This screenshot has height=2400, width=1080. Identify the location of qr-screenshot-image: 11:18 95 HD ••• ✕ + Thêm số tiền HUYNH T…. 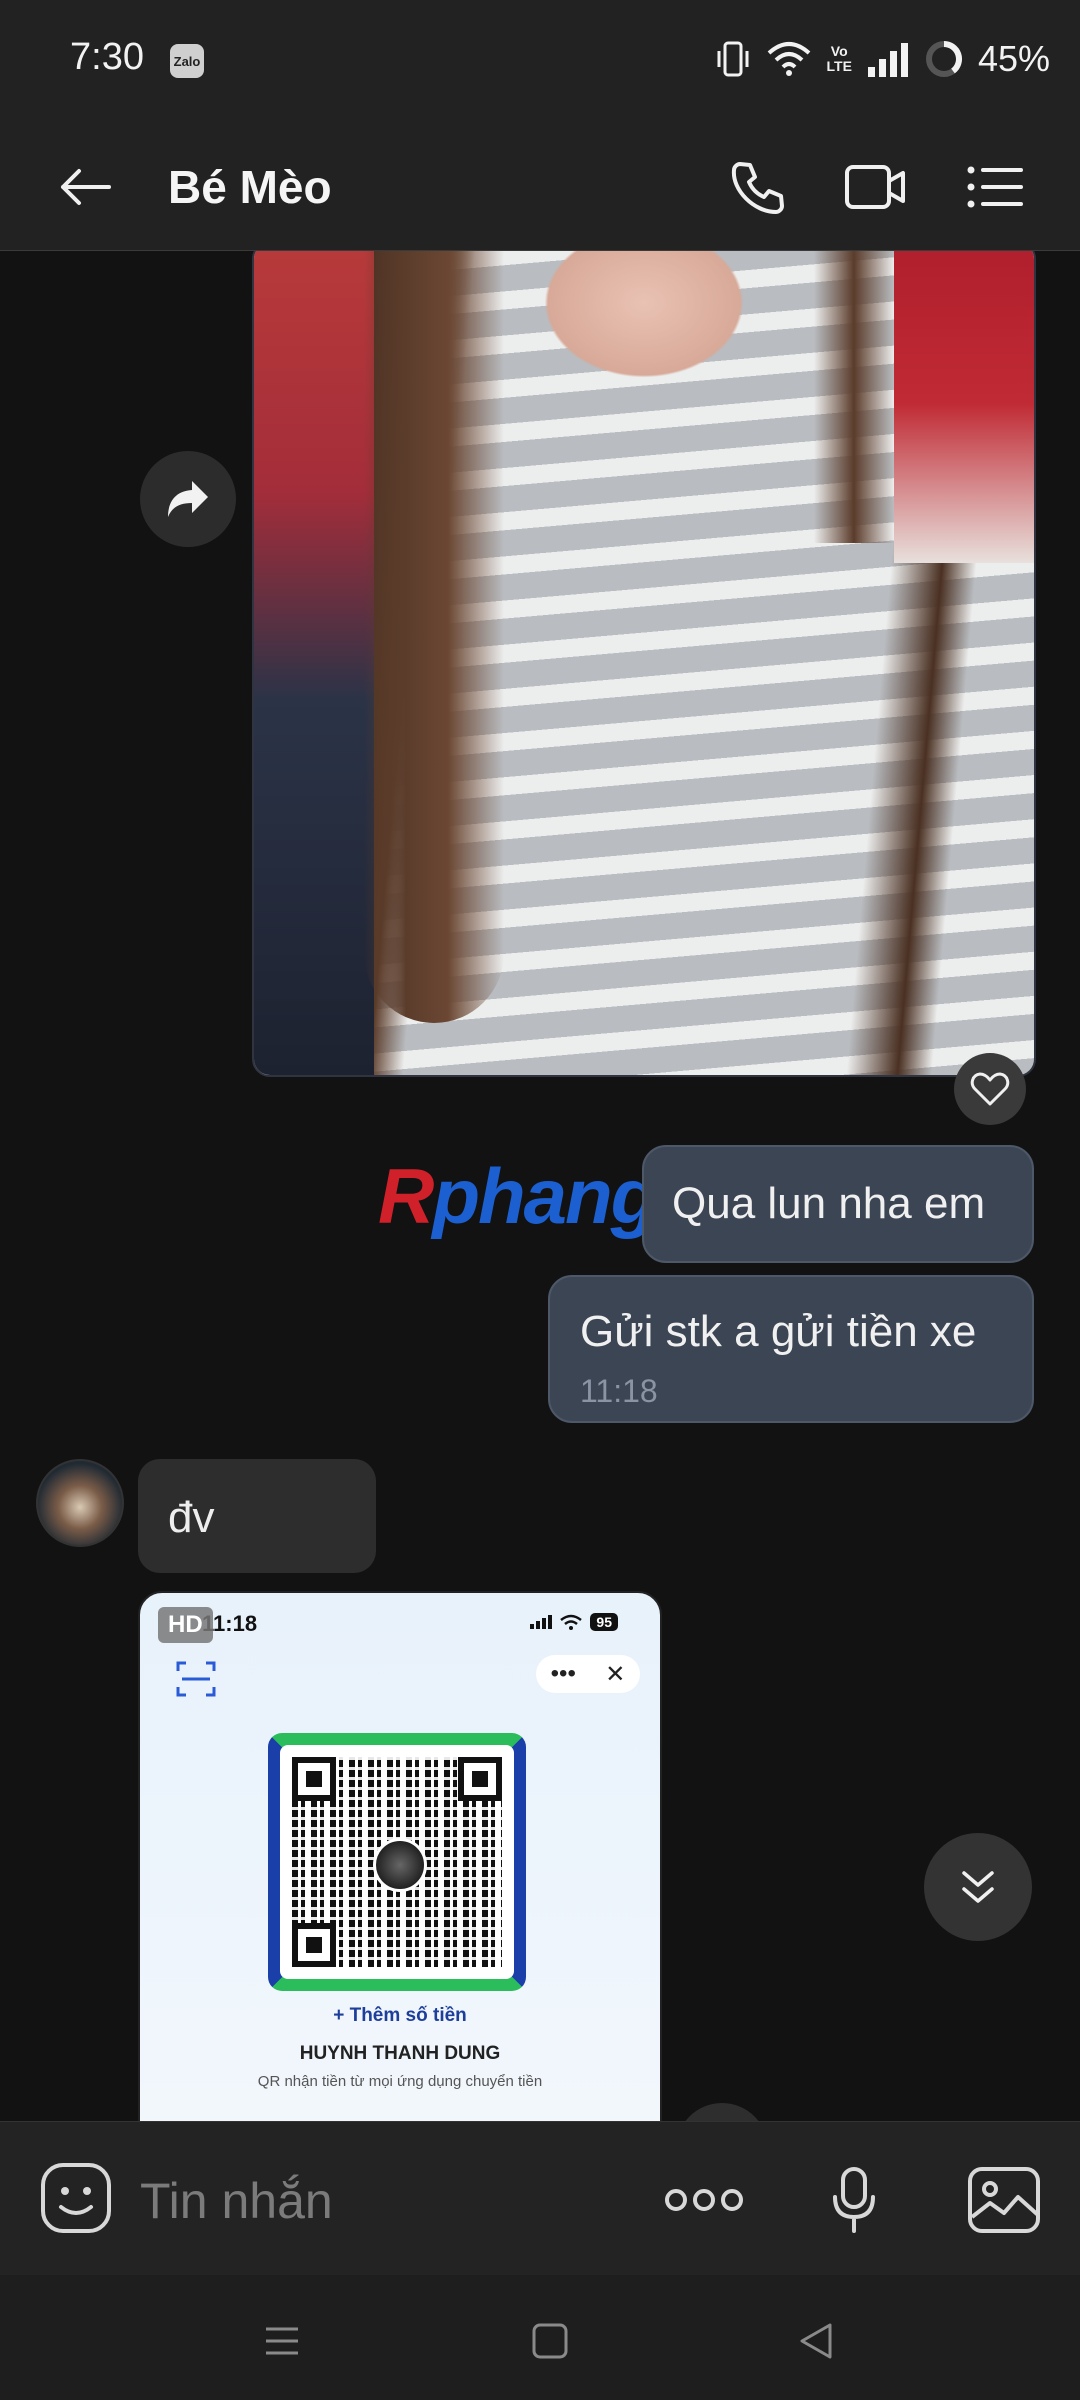
(400, 1856).